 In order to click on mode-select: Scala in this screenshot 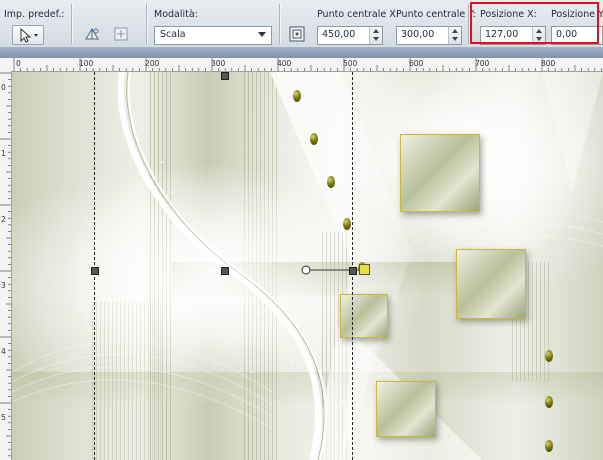, I will do `click(213, 35)`.